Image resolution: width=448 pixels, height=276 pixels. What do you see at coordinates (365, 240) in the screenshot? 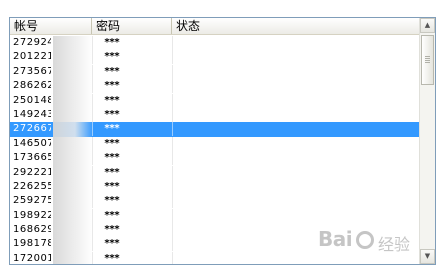
I see `paw-icon` at bounding box center [365, 240].